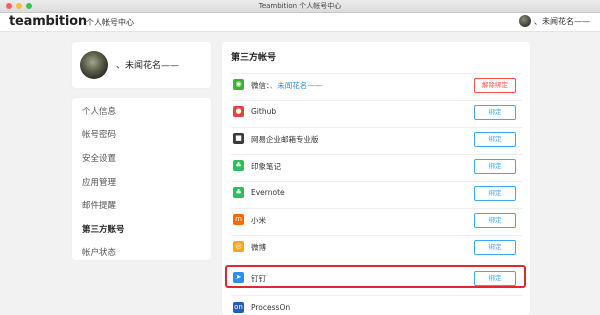 This screenshot has width=600, height=315. What do you see at coordinates (103, 229) in the screenshot?
I see `menu-item-third-party-accounts: 第三方账号` at bounding box center [103, 229].